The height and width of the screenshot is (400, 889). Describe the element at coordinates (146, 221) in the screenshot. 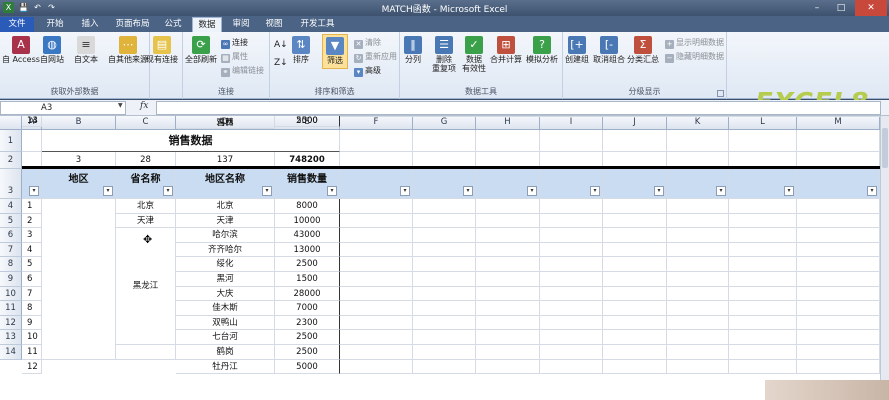

I see `province-cell: 天津` at that location.